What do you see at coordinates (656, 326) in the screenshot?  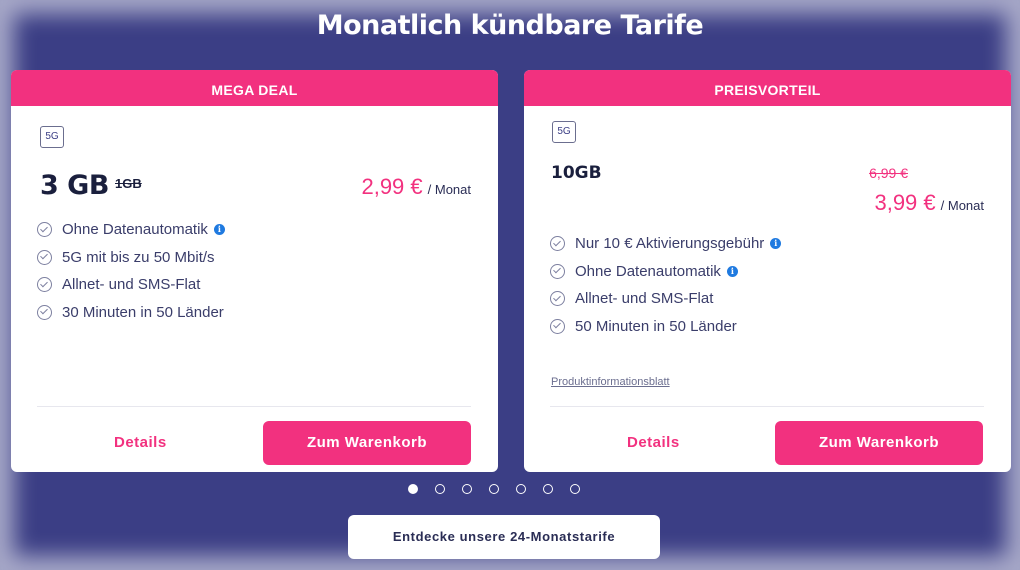 I see `feature-label: 50 Minuten in 50 Länder` at bounding box center [656, 326].